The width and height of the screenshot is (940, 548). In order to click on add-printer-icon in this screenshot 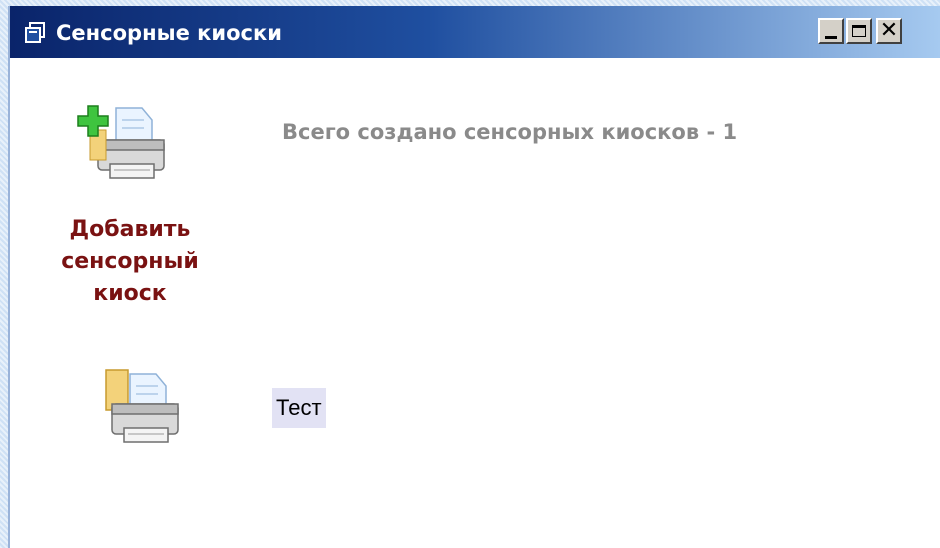, I will do `click(124, 142)`.